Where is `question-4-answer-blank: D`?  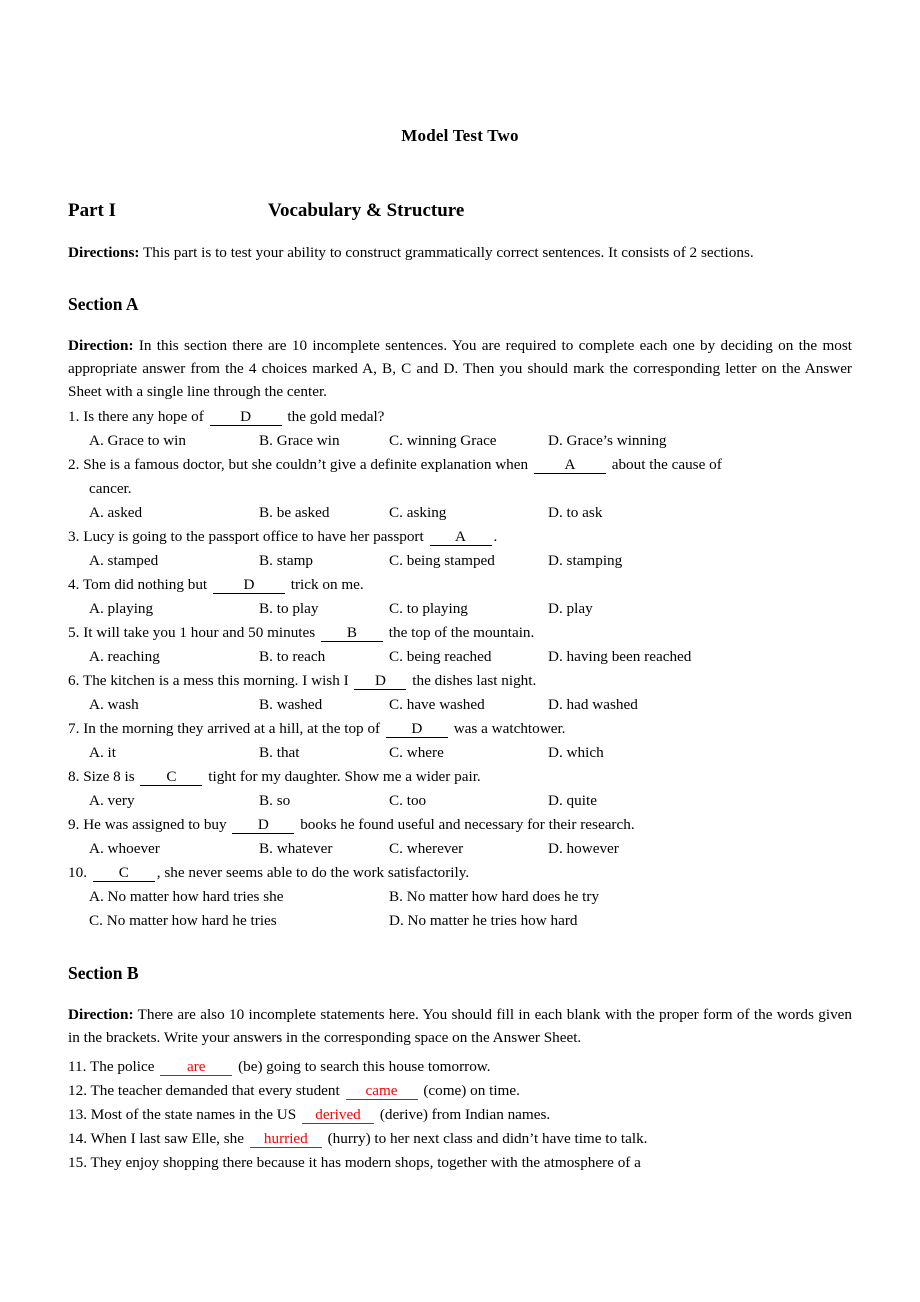
question-4-answer-blank: D is located at coordinates (248, 585).